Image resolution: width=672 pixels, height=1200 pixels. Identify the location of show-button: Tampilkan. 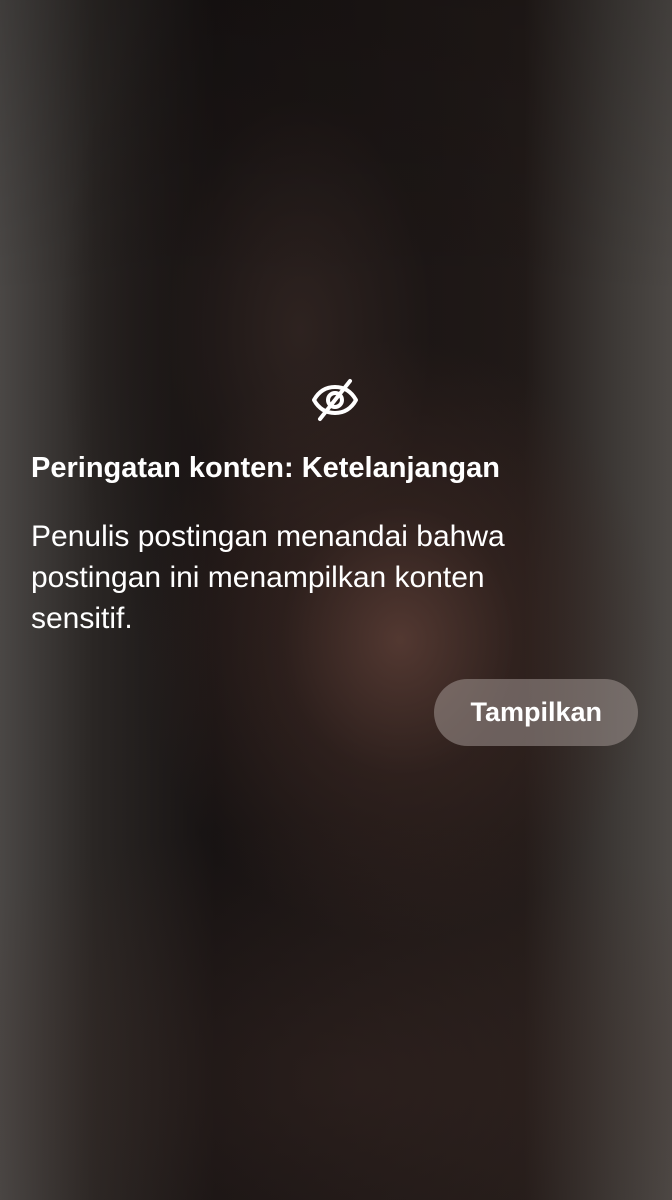
(536, 712).